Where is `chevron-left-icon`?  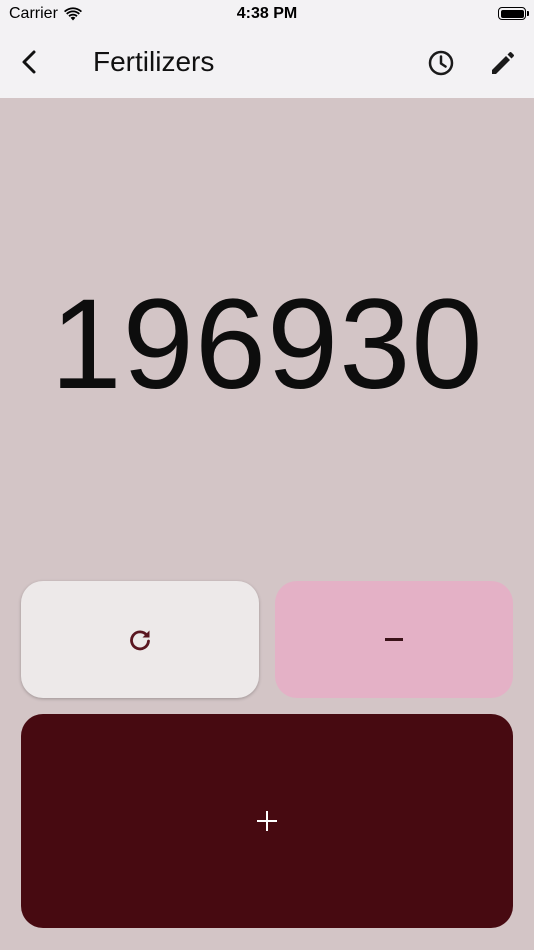 chevron-left-icon is located at coordinates (29, 62).